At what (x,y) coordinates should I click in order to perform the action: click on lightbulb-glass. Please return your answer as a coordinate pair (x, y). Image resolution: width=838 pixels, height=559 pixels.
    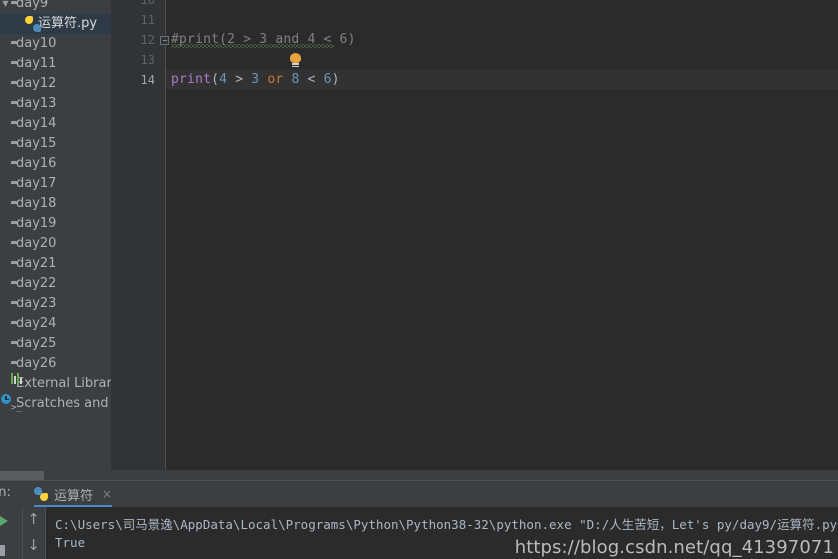
    Looking at the image, I should click on (295, 58).